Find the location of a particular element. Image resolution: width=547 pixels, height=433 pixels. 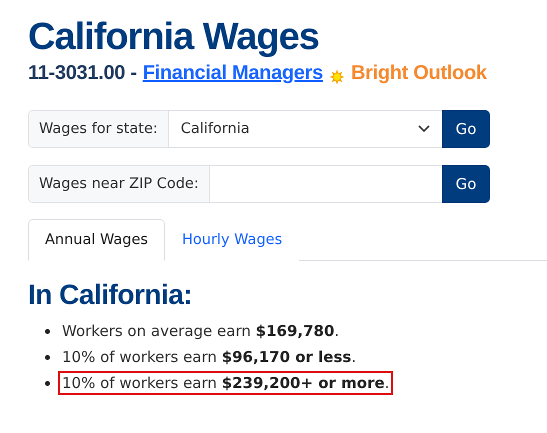

wage-fact: Workers on average earn $169,780. is located at coordinates (200, 331).